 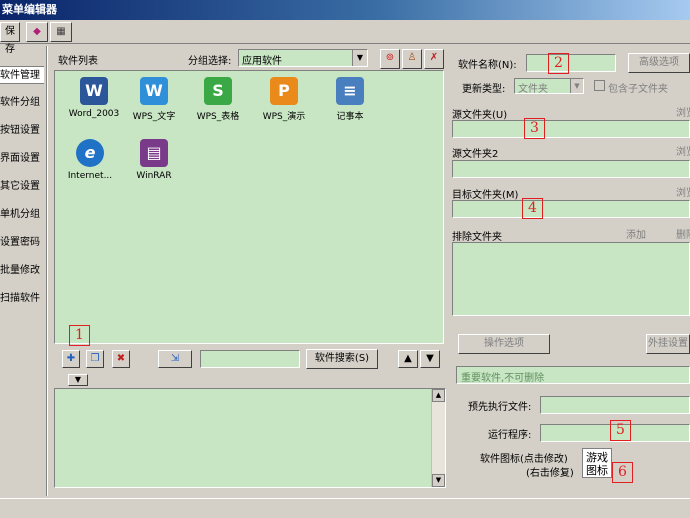 What do you see at coordinates (558, 63) in the screenshot?
I see `marker-2: 2` at bounding box center [558, 63].